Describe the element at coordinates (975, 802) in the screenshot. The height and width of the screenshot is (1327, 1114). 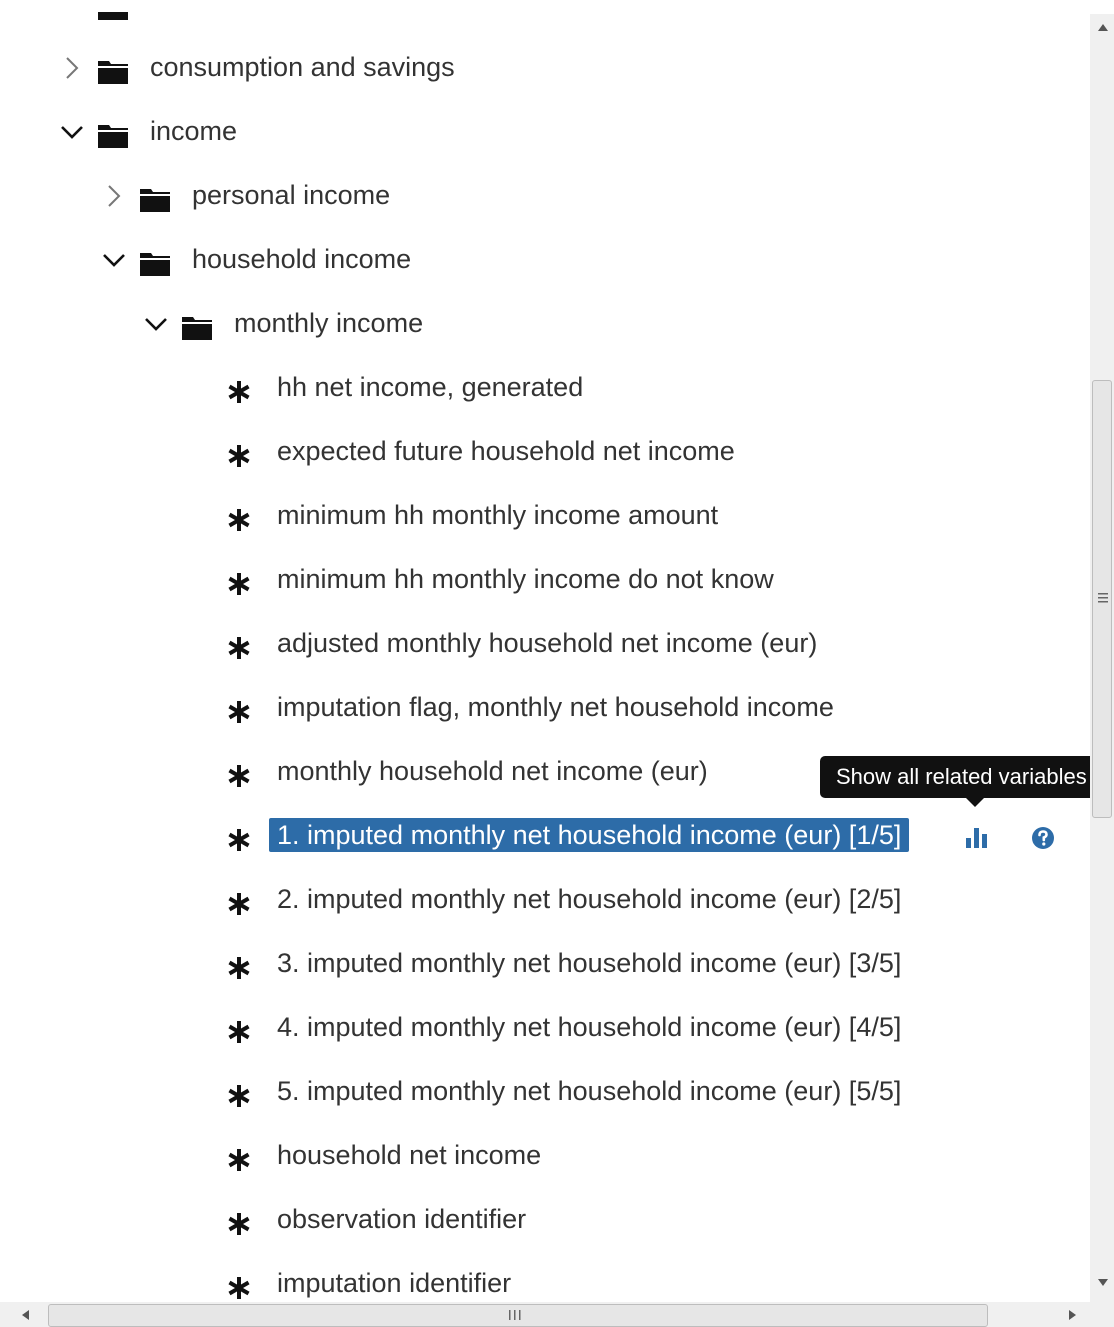
I see `tooltip-arrow` at that location.